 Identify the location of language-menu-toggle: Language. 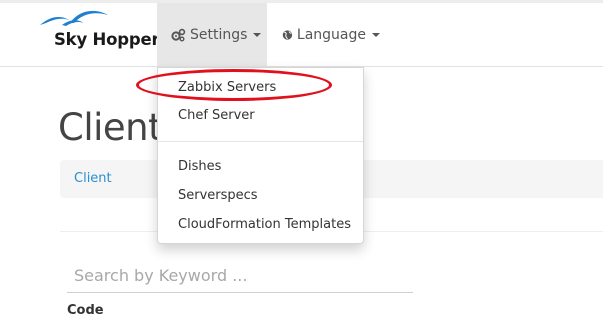
(325, 34).